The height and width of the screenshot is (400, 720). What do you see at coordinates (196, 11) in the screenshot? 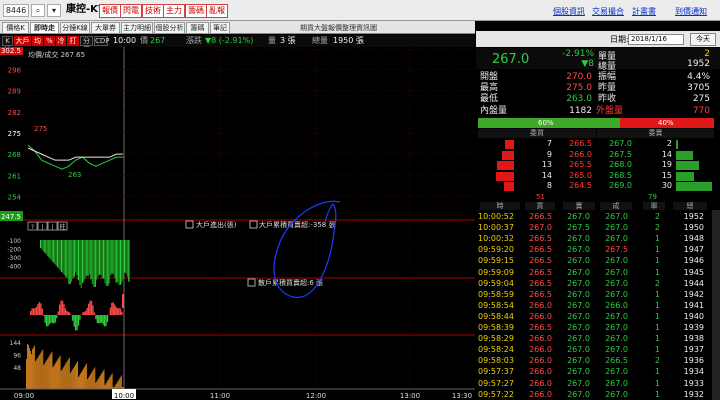
I see `toolbar-button: 籌碼` at bounding box center [196, 11].